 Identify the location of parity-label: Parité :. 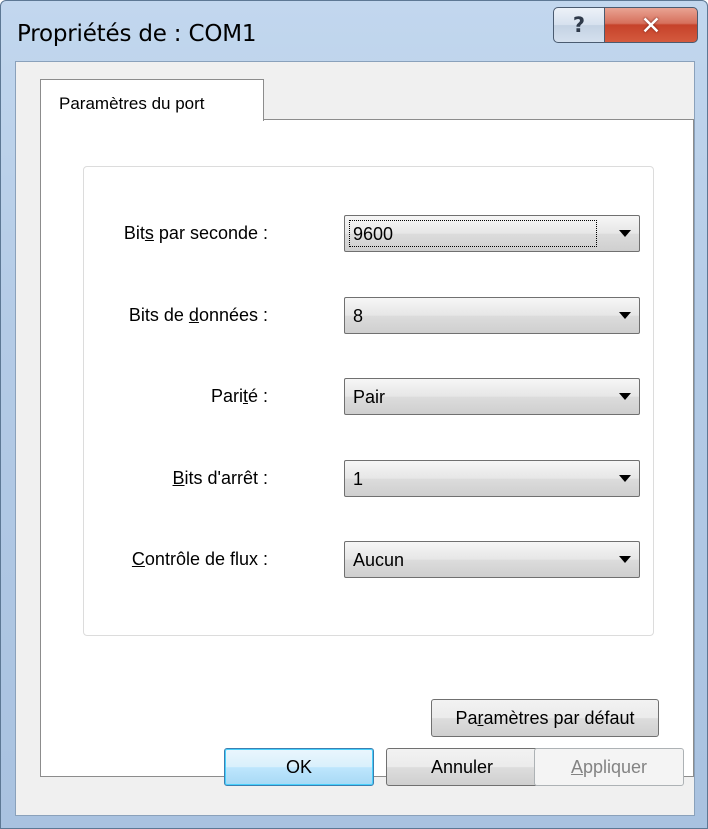
(239, 396).